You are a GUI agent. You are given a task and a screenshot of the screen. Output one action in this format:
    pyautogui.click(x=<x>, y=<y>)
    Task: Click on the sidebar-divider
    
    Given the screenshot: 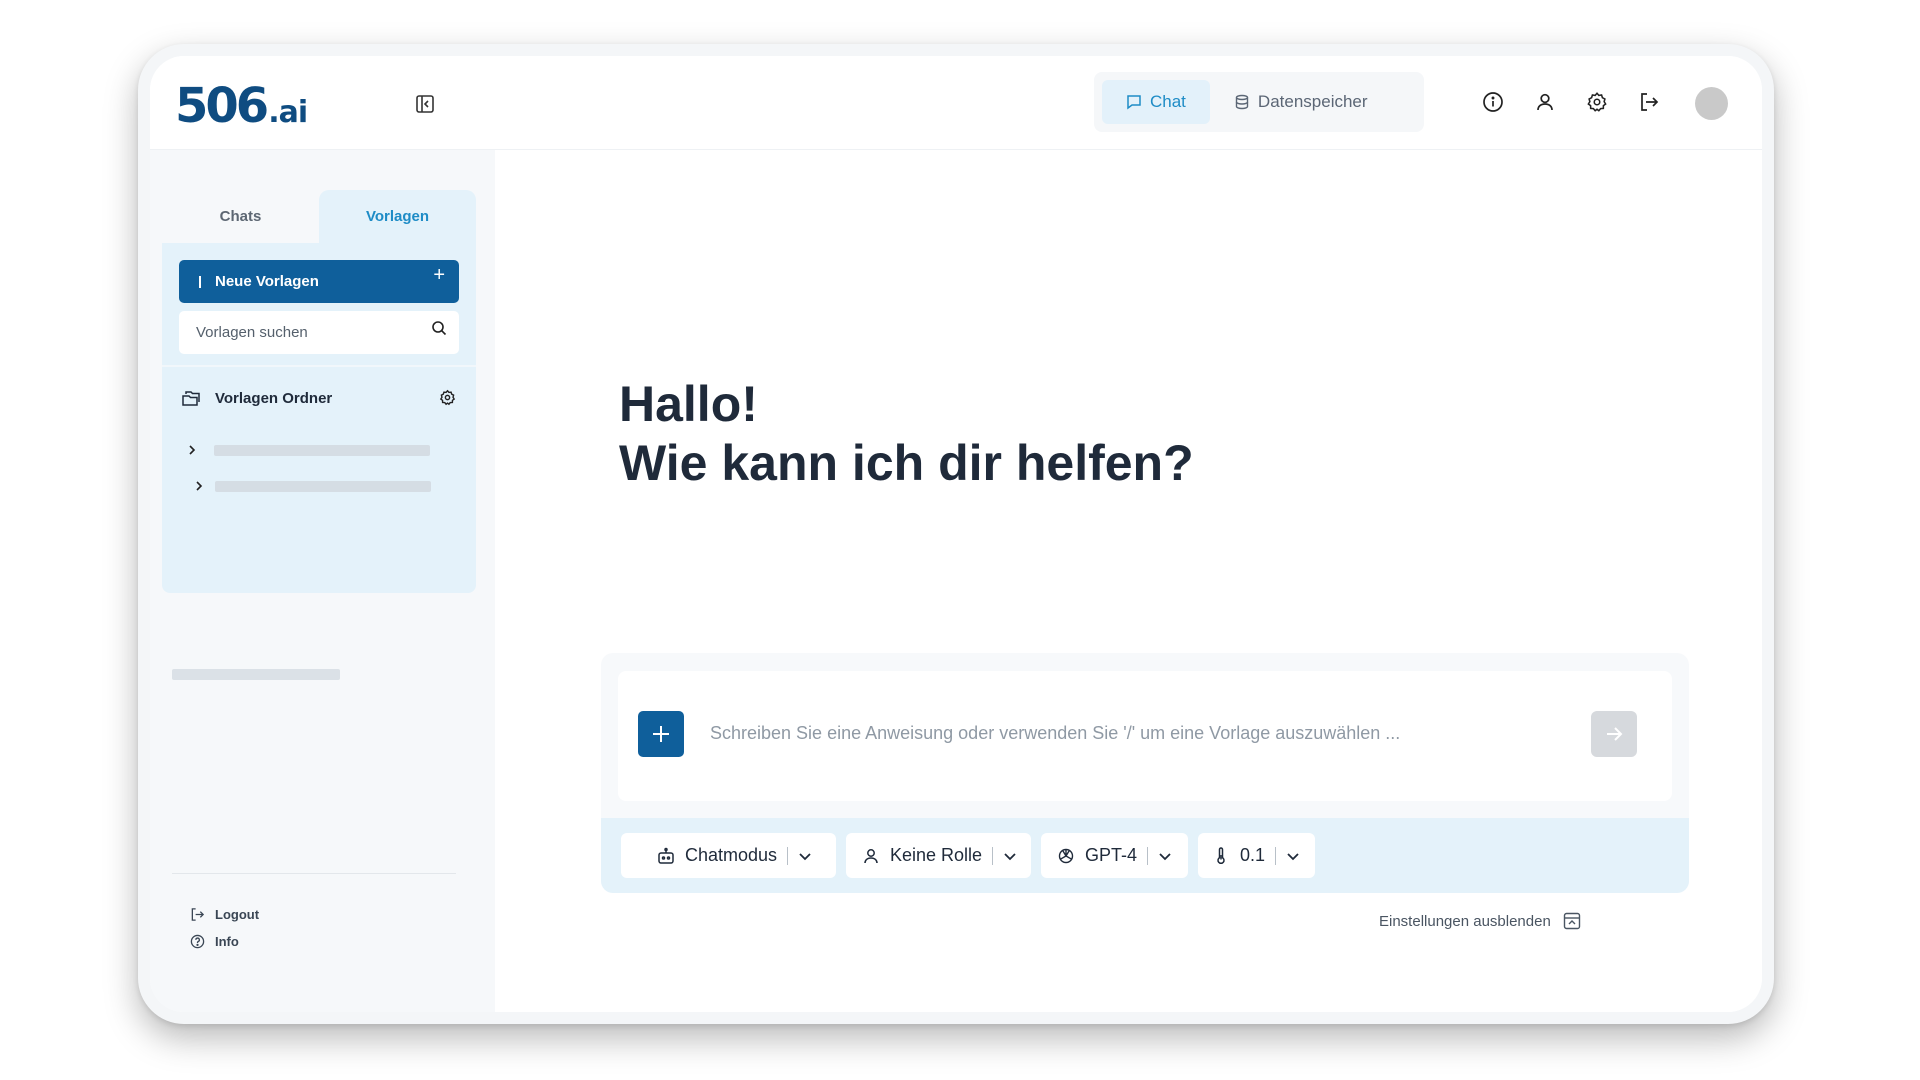 What is the action you would take?
    pyautogui.click(x=314, y=873)
    